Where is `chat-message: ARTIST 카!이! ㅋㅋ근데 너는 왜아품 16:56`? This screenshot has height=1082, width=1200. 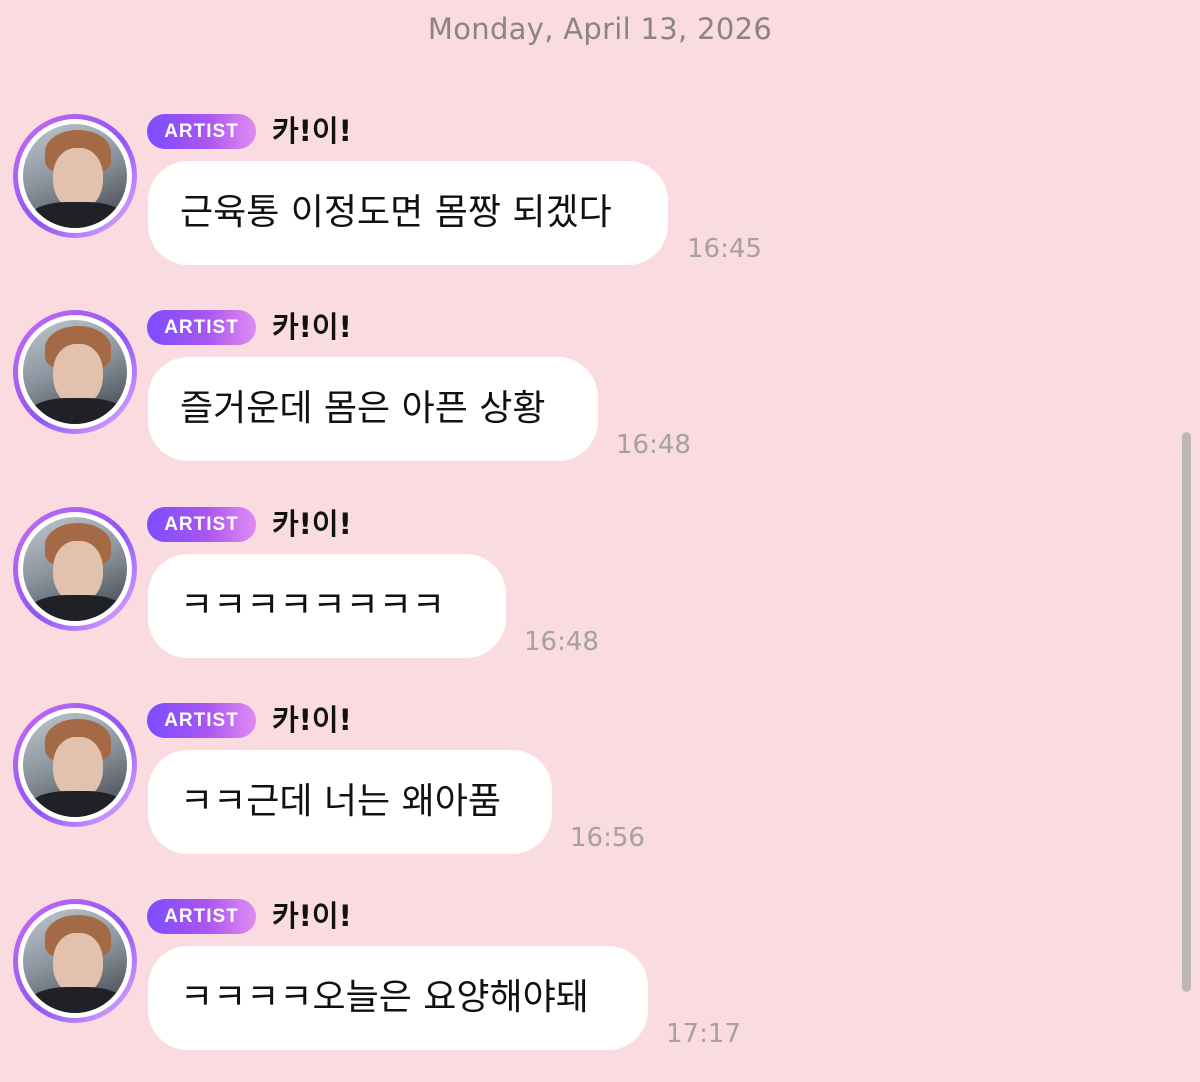 chat-message: ARTIST 카!이! ㅋㅋ근데 너는 왜아품 16:56 is located at coordinates (585, 783).